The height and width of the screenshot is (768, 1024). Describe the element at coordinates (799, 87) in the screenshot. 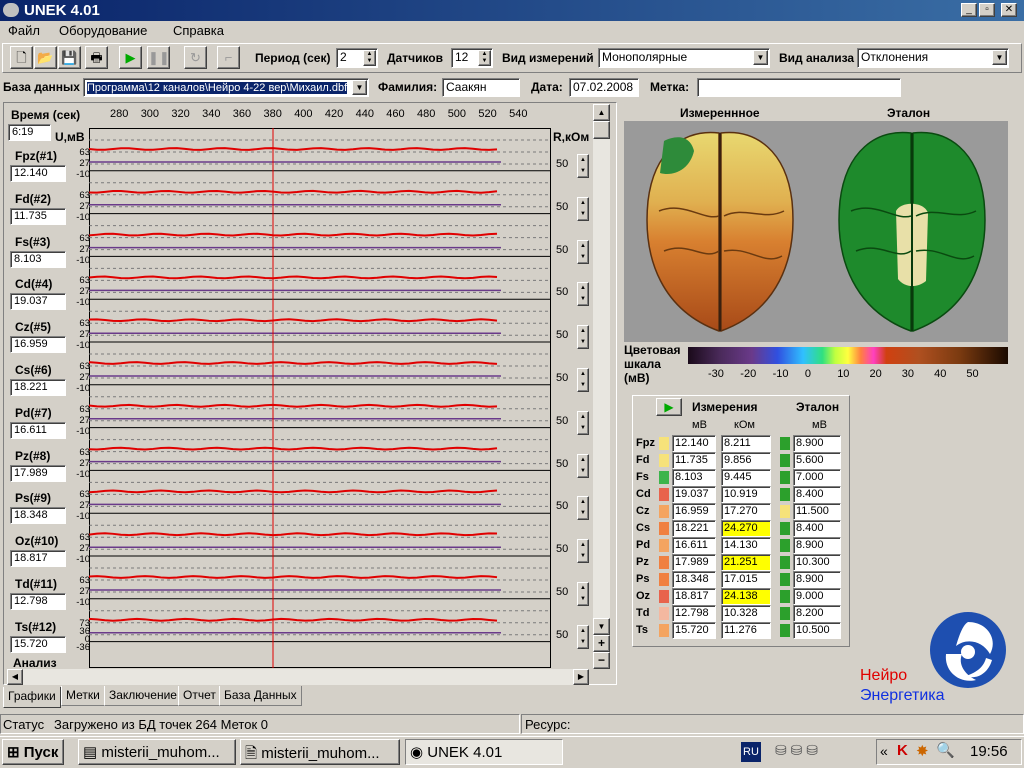

I see `mark-field` at that location.